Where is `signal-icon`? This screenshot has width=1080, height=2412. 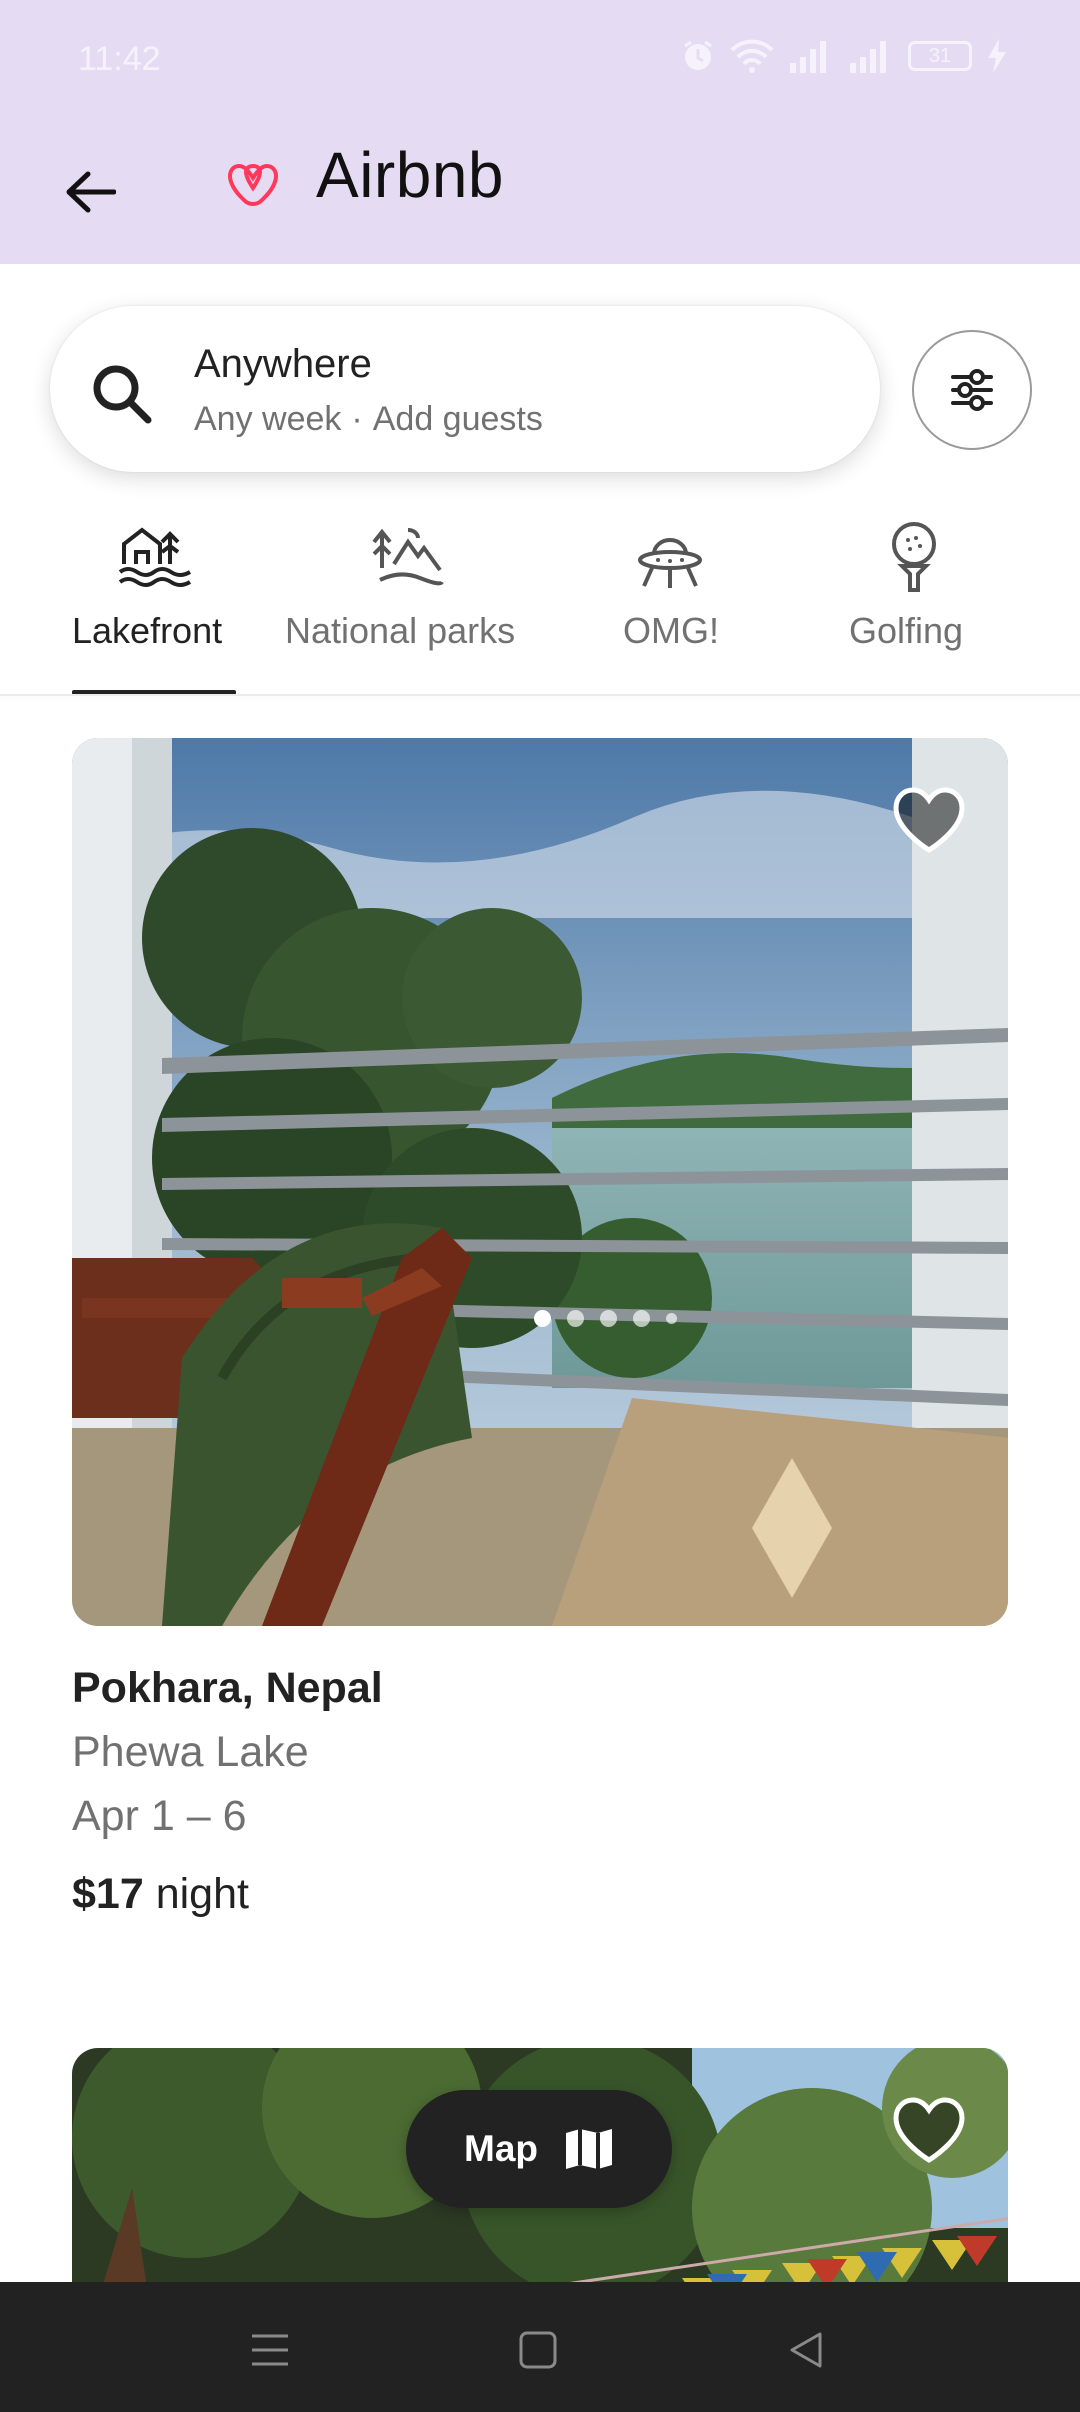
signal-icon is located at coordinates (808, 57).